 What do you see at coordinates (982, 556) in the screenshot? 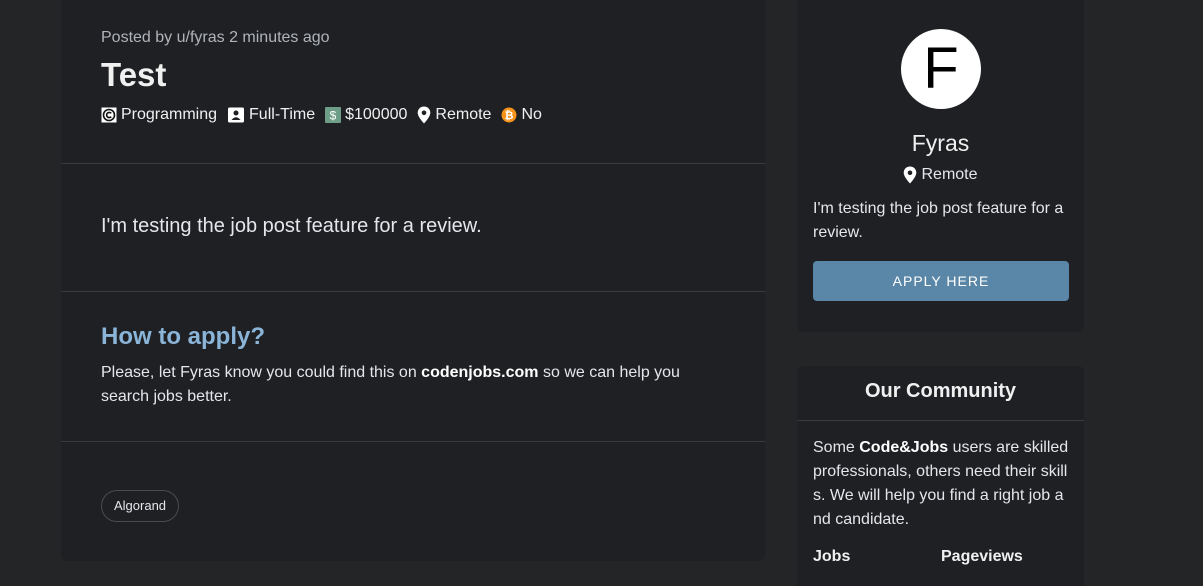
I see `stat-label-pageviews: Pageviews` at bounding box center [982, 556].